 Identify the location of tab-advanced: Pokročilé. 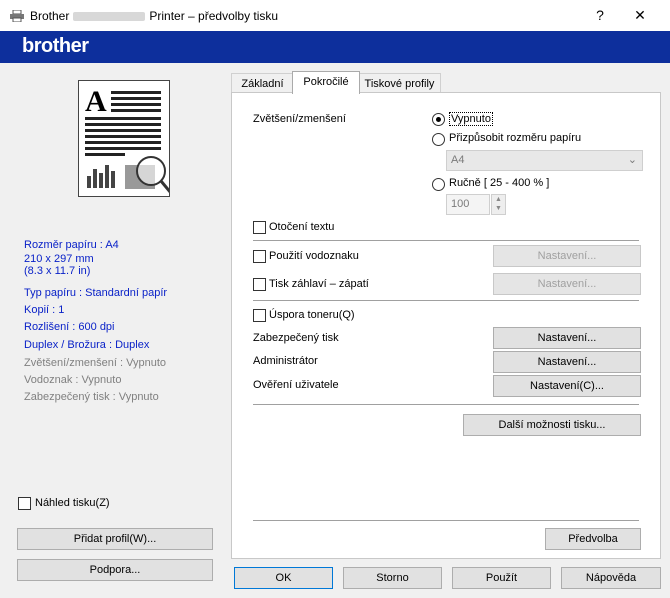
(326, 82).